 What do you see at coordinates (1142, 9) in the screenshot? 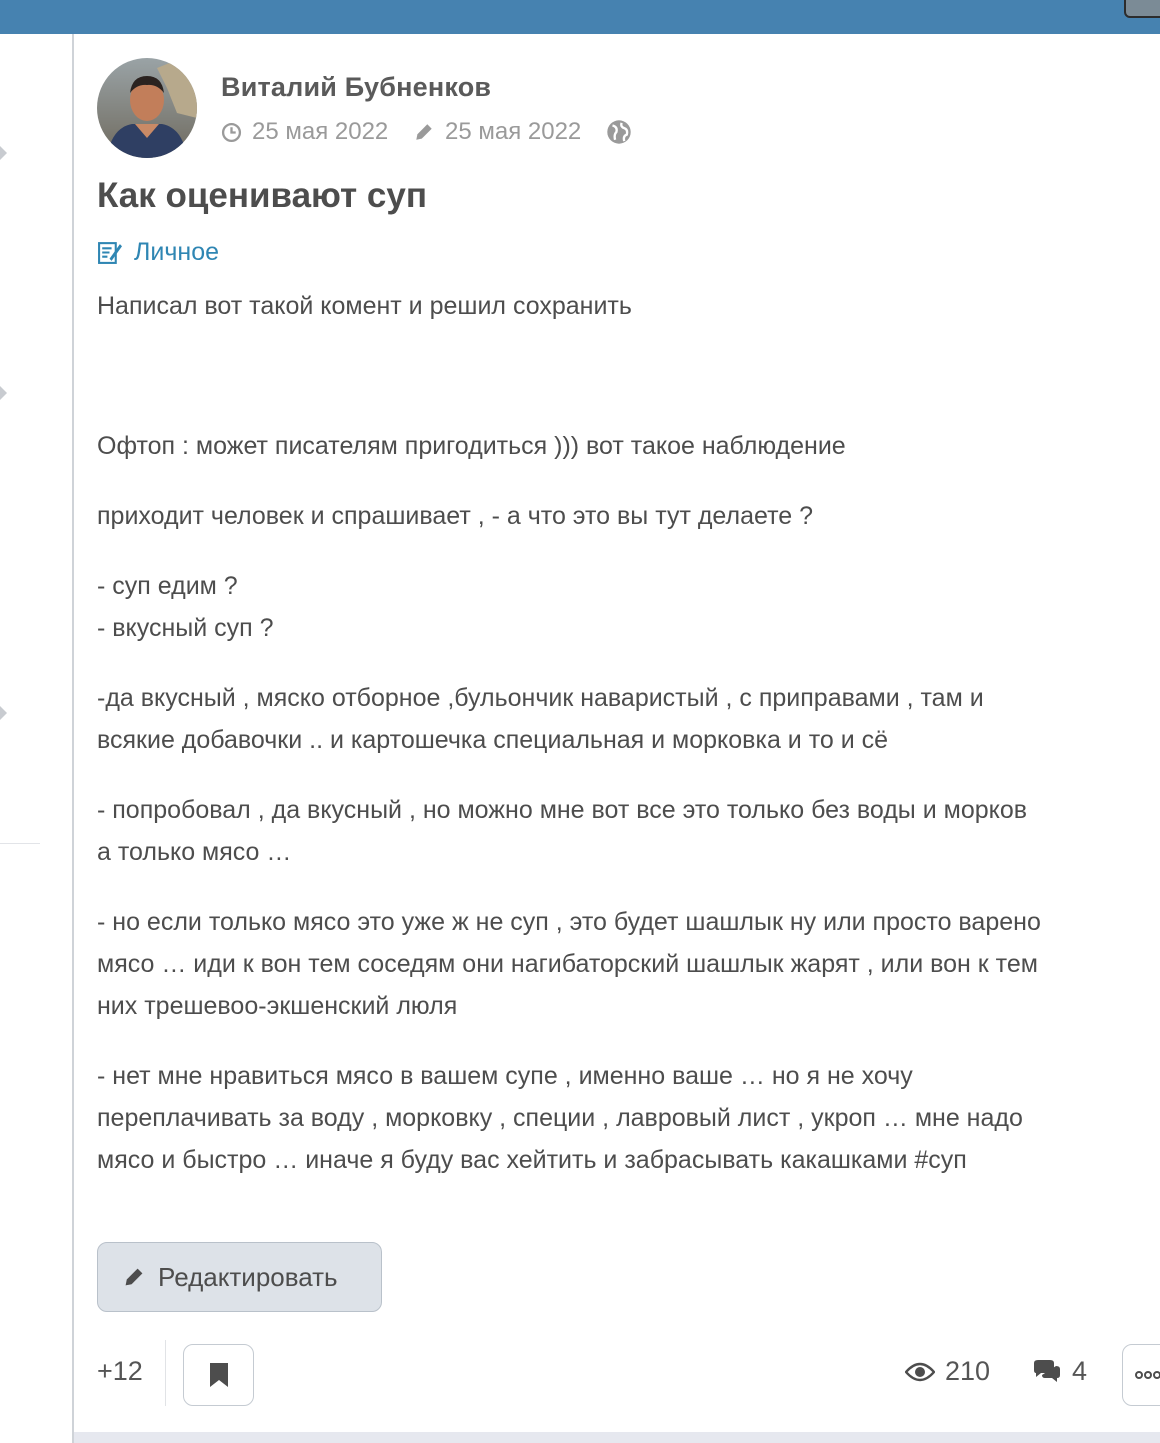
I see `user-avatar-small` at bounding box center [1142, 9].